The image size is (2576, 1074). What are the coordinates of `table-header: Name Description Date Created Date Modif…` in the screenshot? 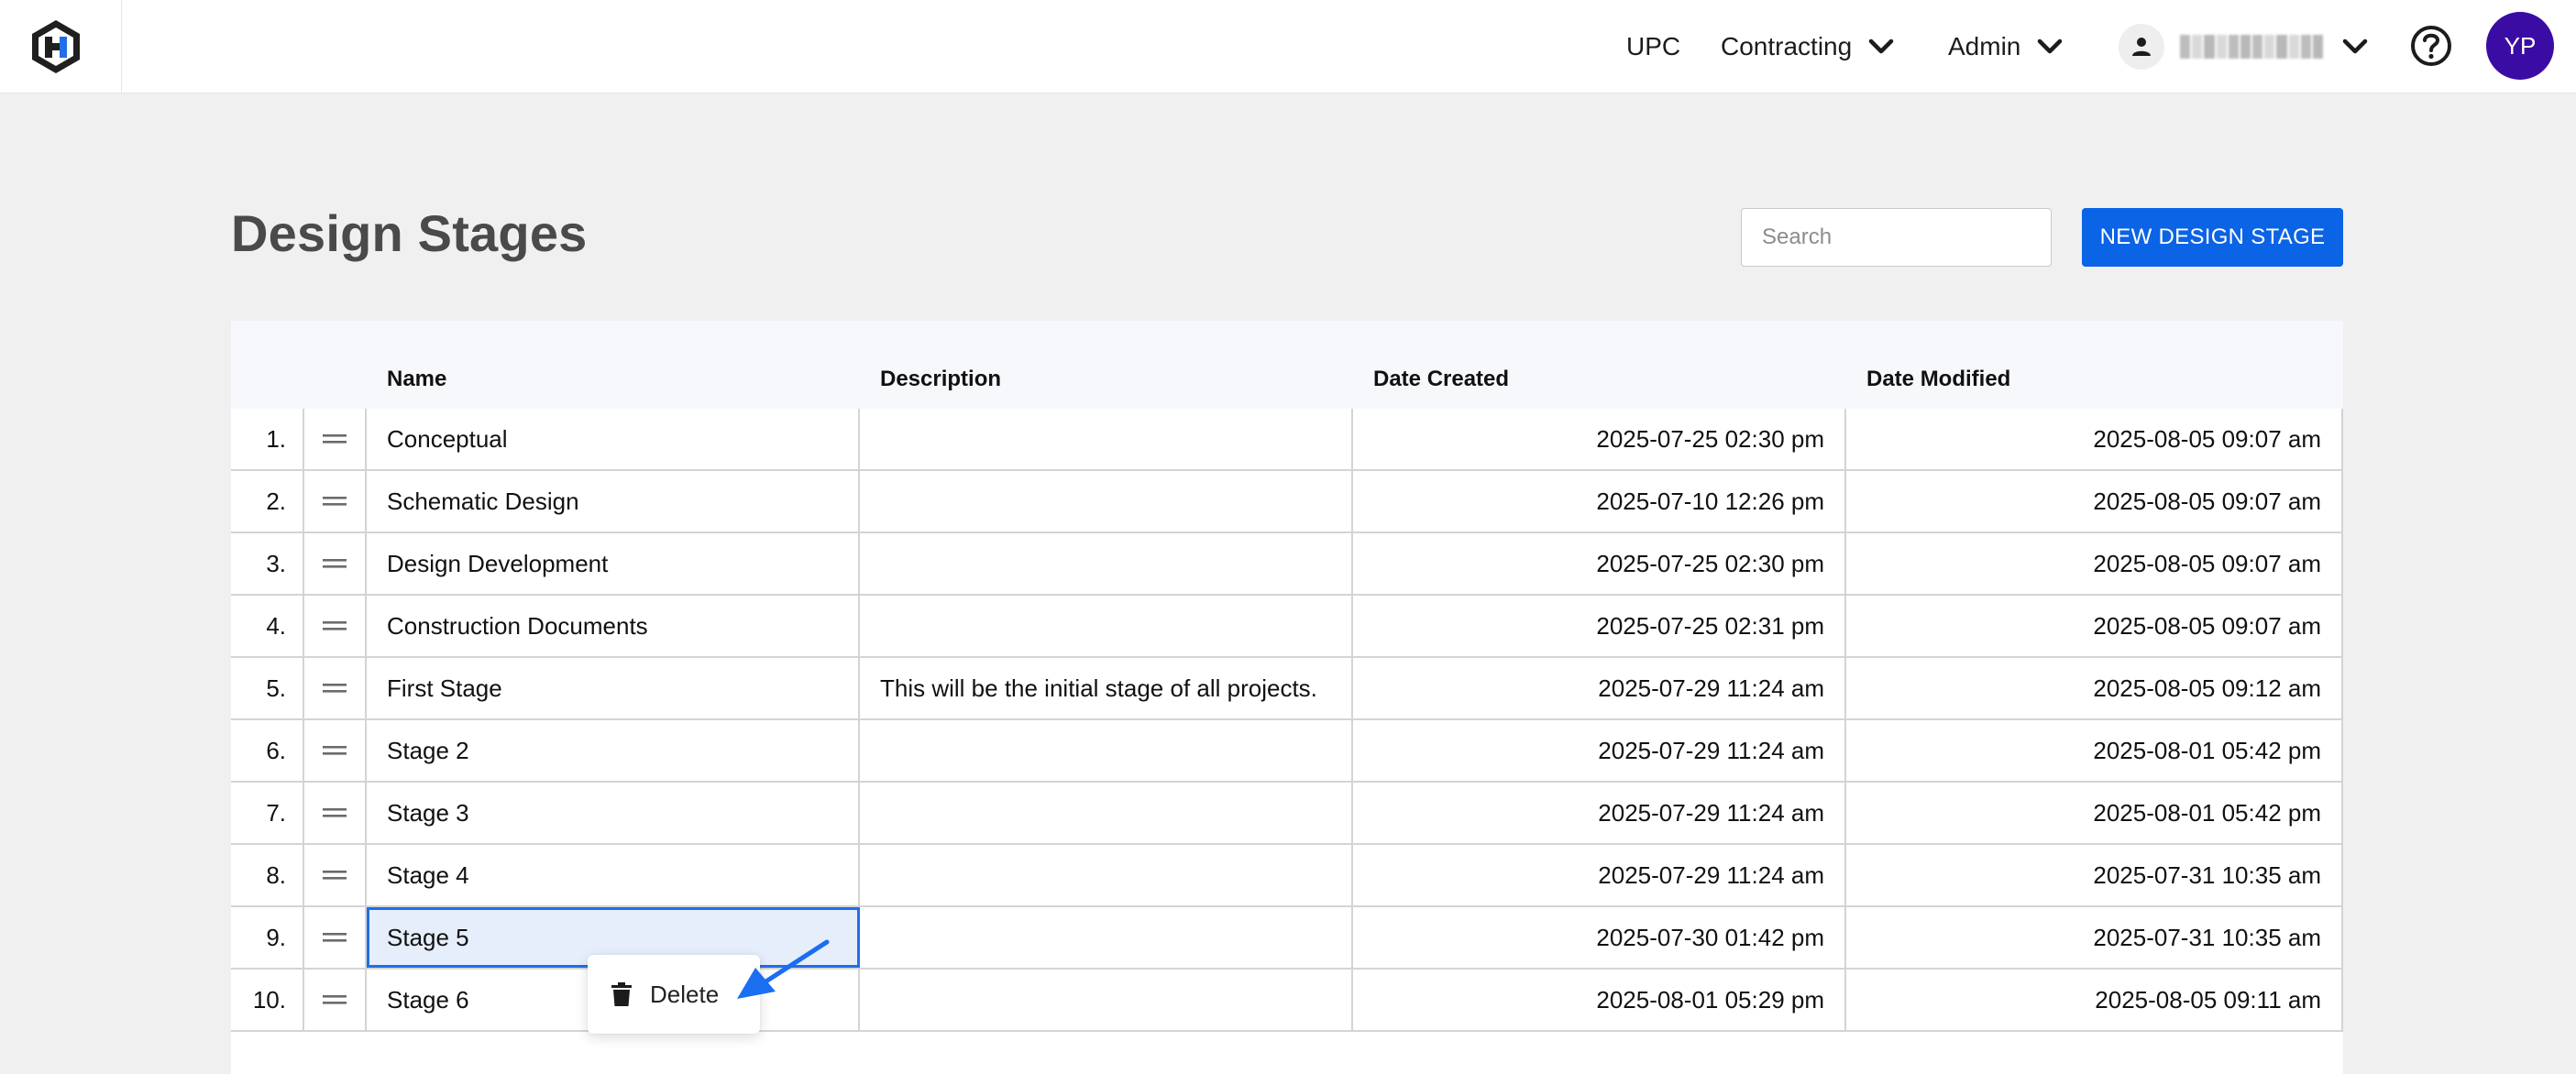 It's located at (1287, 365).